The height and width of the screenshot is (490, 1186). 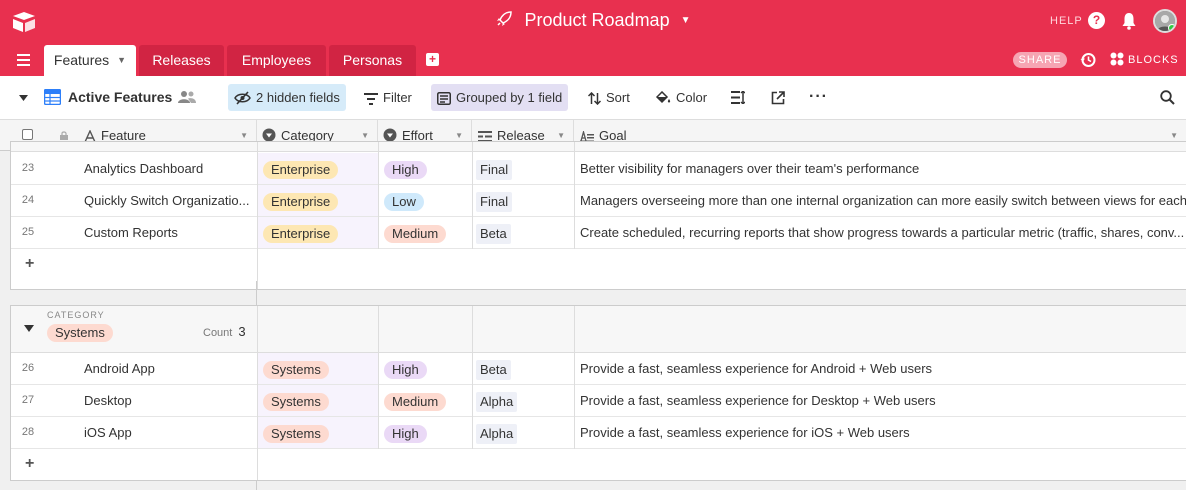 What do you see at coordinates (28, 168) in the screenshot?
I see `row-number: 23` at bounding box center [28, 168].